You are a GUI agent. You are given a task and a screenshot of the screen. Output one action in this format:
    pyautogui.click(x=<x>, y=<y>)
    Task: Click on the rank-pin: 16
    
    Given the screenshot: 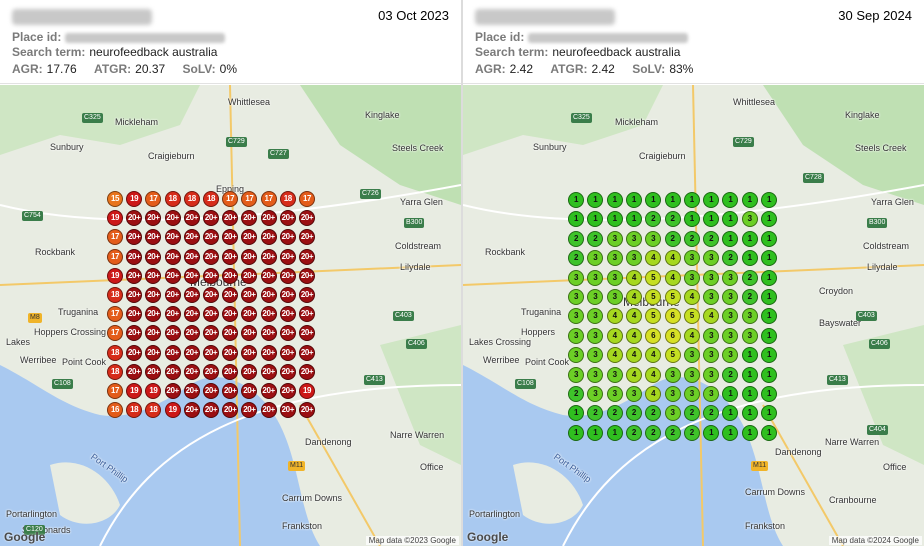 What is the action you would take?
    pyautogui.click(x=115, y=410)
    